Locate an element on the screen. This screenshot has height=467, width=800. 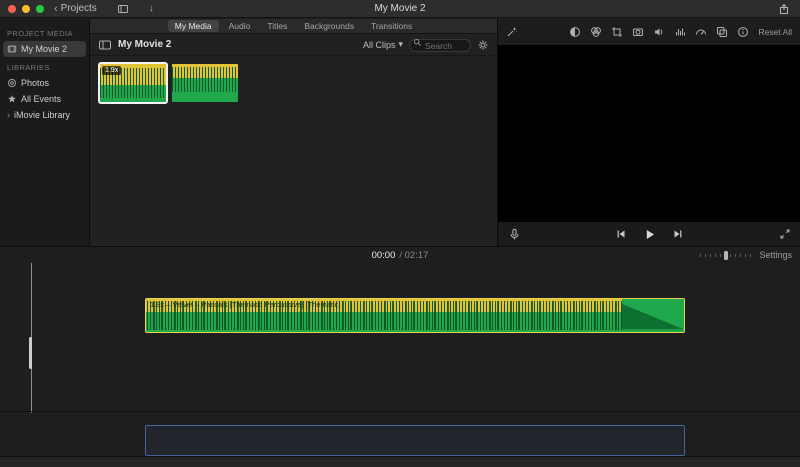
play-icon is located at coordinates (649, 234).